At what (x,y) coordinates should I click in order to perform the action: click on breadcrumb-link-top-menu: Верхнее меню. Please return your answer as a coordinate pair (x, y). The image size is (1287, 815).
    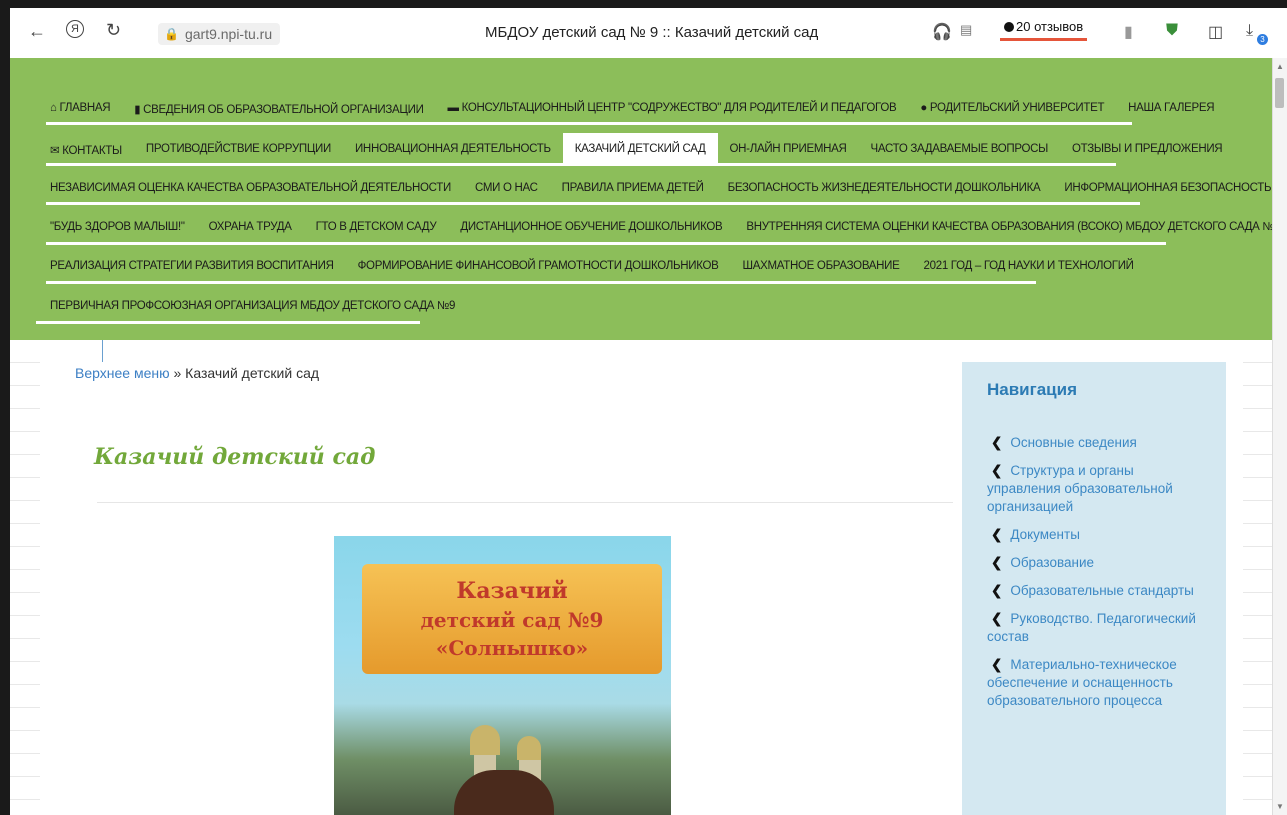
    Looking at the image, I should click on (122, 373).